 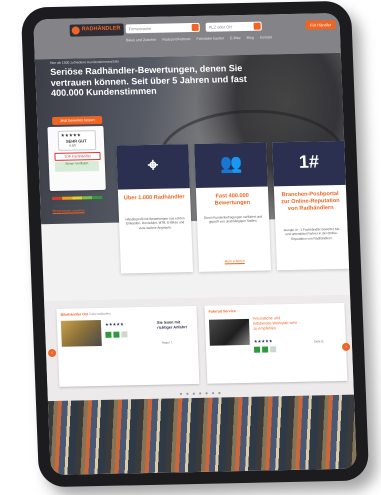 What do you see at coordinates (235, 38) in the screenshot?
I see `nav-item: E-Bike` at bounding box center [235, 38].